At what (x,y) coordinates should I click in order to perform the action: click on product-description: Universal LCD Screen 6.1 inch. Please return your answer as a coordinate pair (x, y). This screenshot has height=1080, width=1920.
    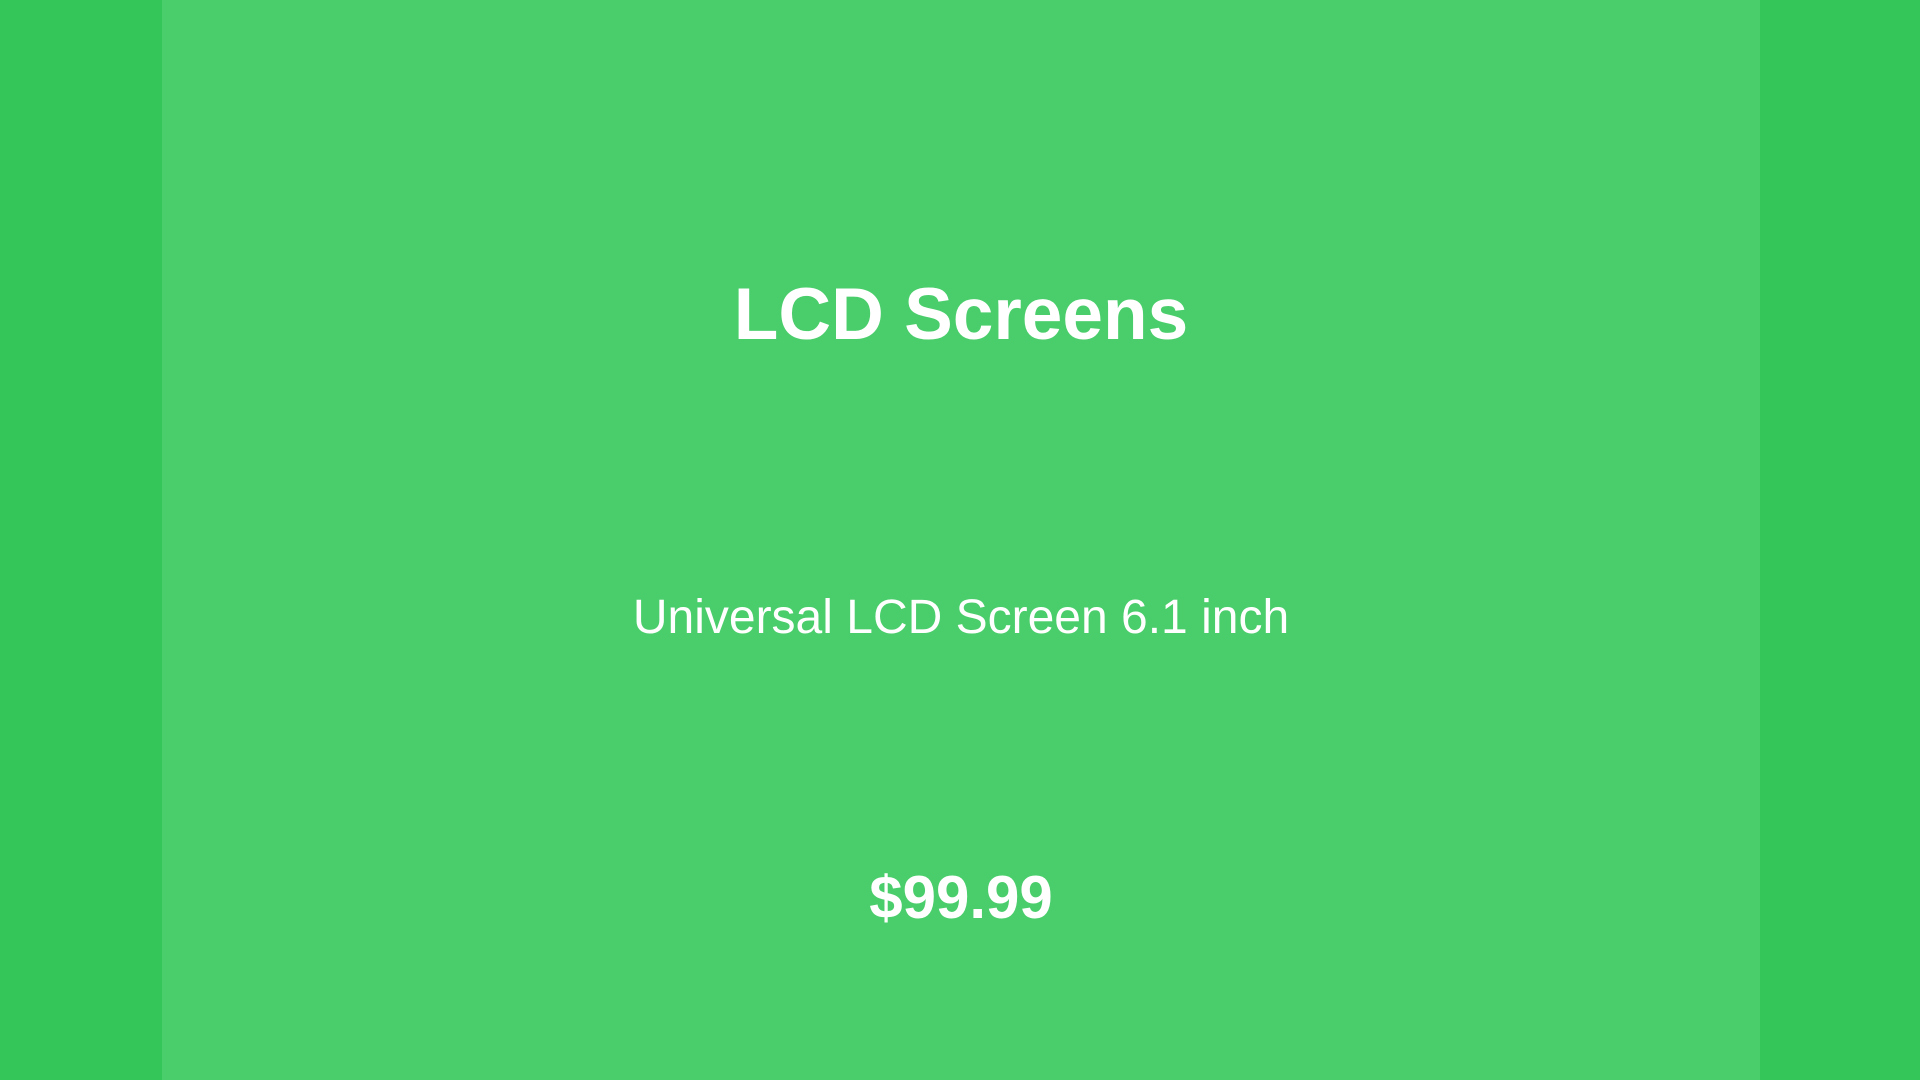
    Looking at the image, I should click on (961, 617).